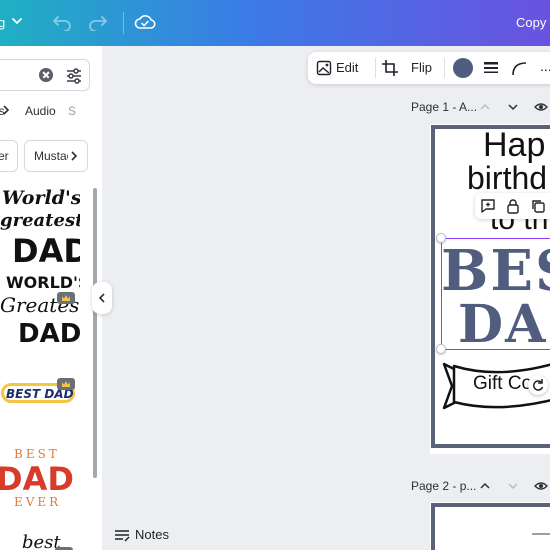 This screenshot has height=550, width=550. Describe the element at coordinates (40, 111) in the screenshot. I see `tab-audio: Audio` at that location.